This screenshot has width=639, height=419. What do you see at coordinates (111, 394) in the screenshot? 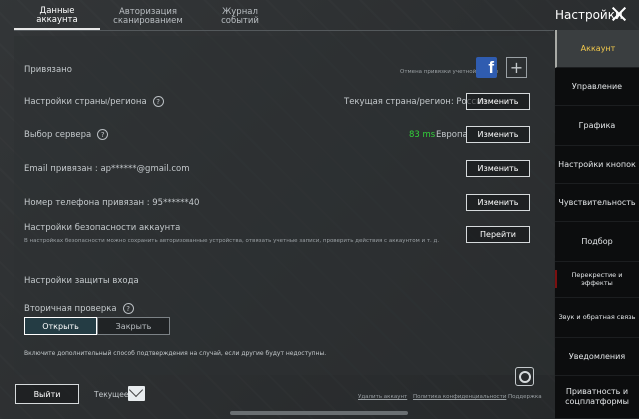
I see `current-label: Текущее` at bounding box center [111, 394].